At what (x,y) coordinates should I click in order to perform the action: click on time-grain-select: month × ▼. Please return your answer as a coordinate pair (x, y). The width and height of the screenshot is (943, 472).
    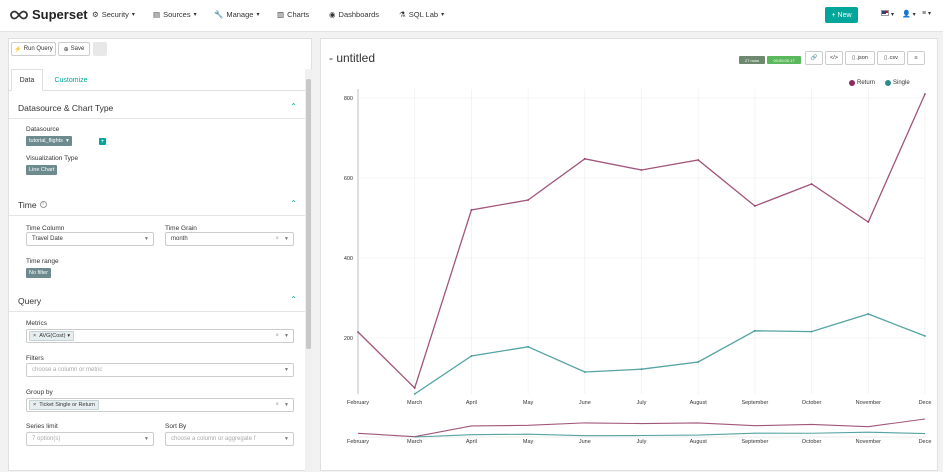
    Looking at the image, I should click on (229, 239).